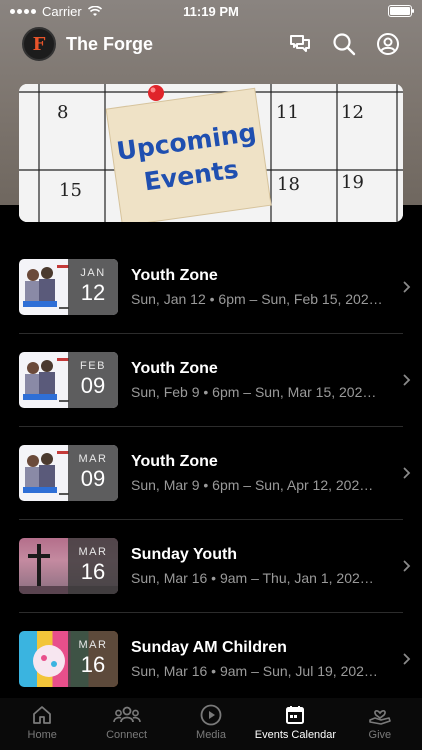  I want to click on tab-events-calendar: Events Calendar, so click(295, 724).